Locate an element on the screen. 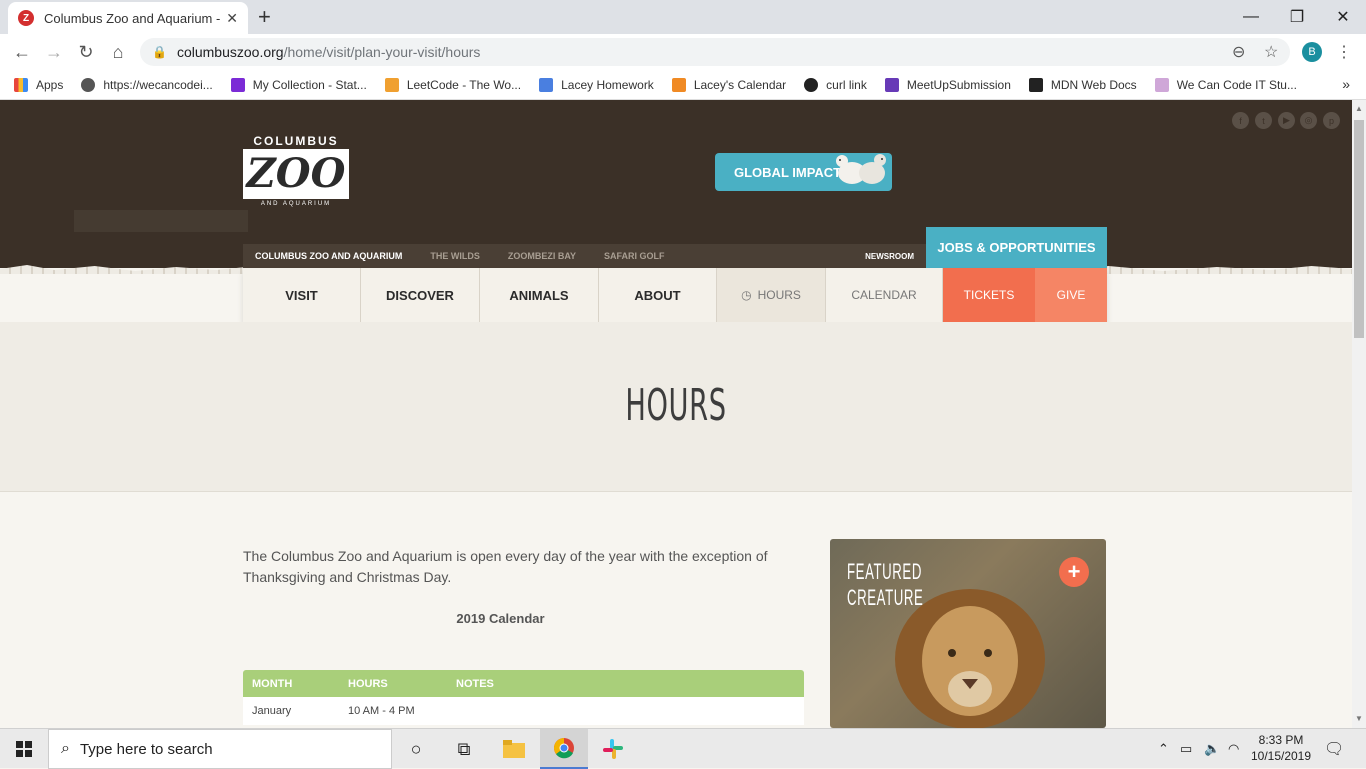 The width and height of the screenshot is (1366, 769). twitter-icon: t is located at coordinates (1263, 120).